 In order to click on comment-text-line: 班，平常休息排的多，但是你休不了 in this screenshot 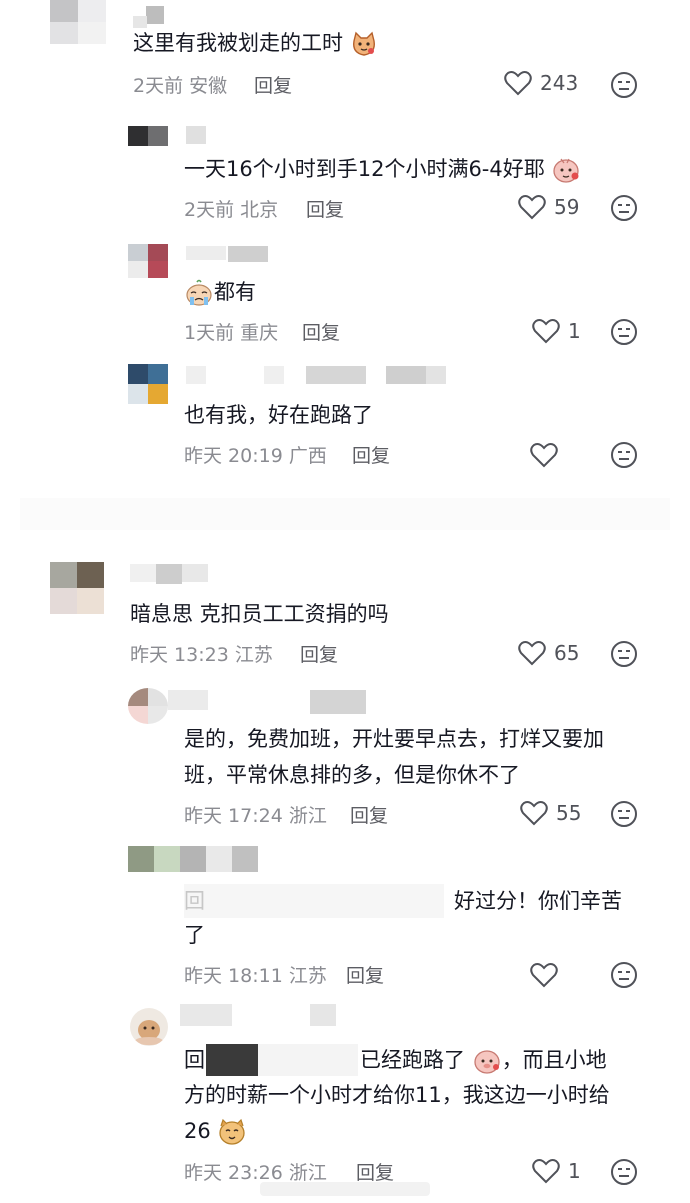, I will do `click(352, 775)`.